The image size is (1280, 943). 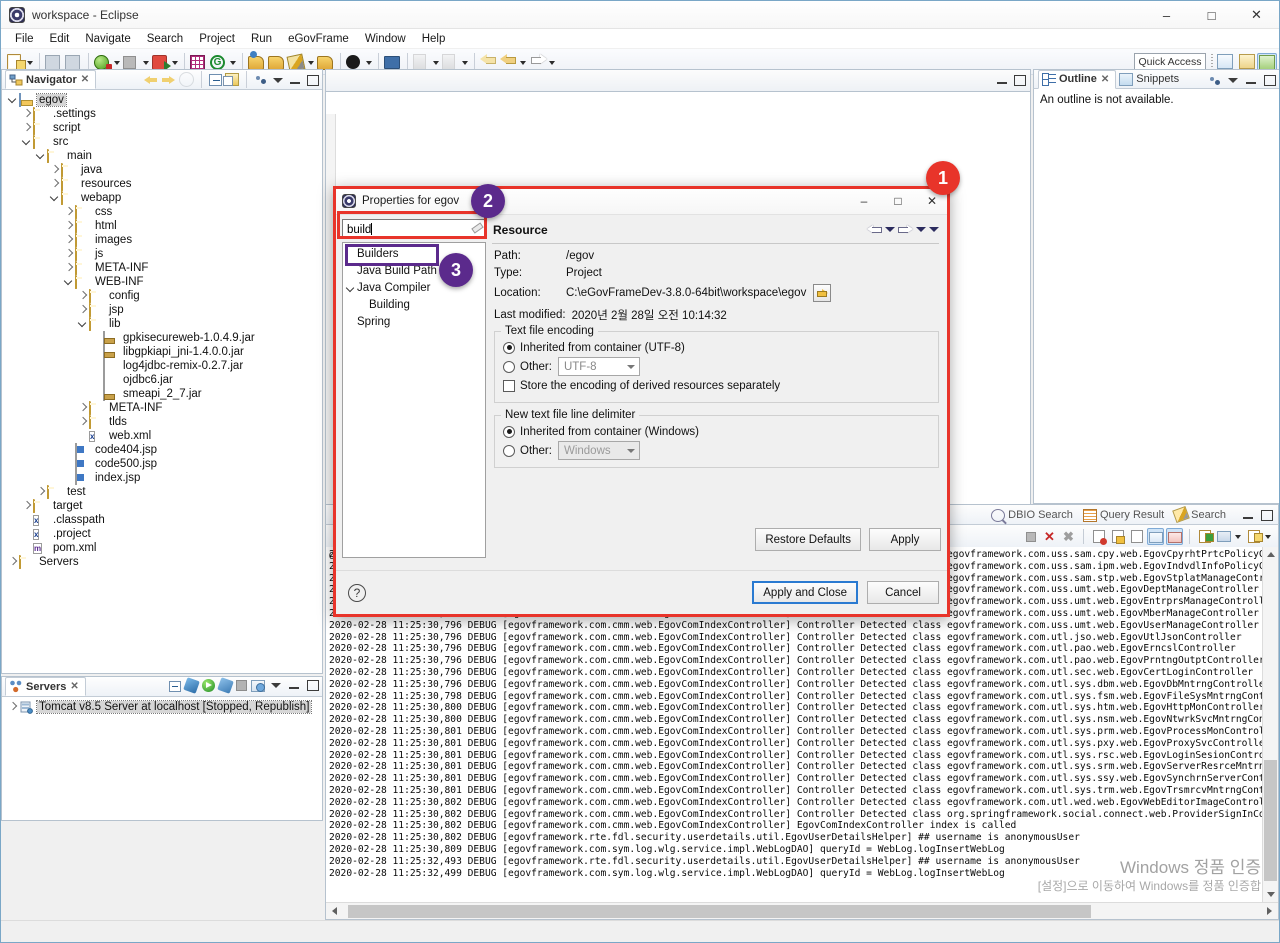 I want to click on tree-item-gpkisecureweb-1-0-4-9-jar: gpkisecureweb-1.0.4.9.jar, so click(x=162, y=337).